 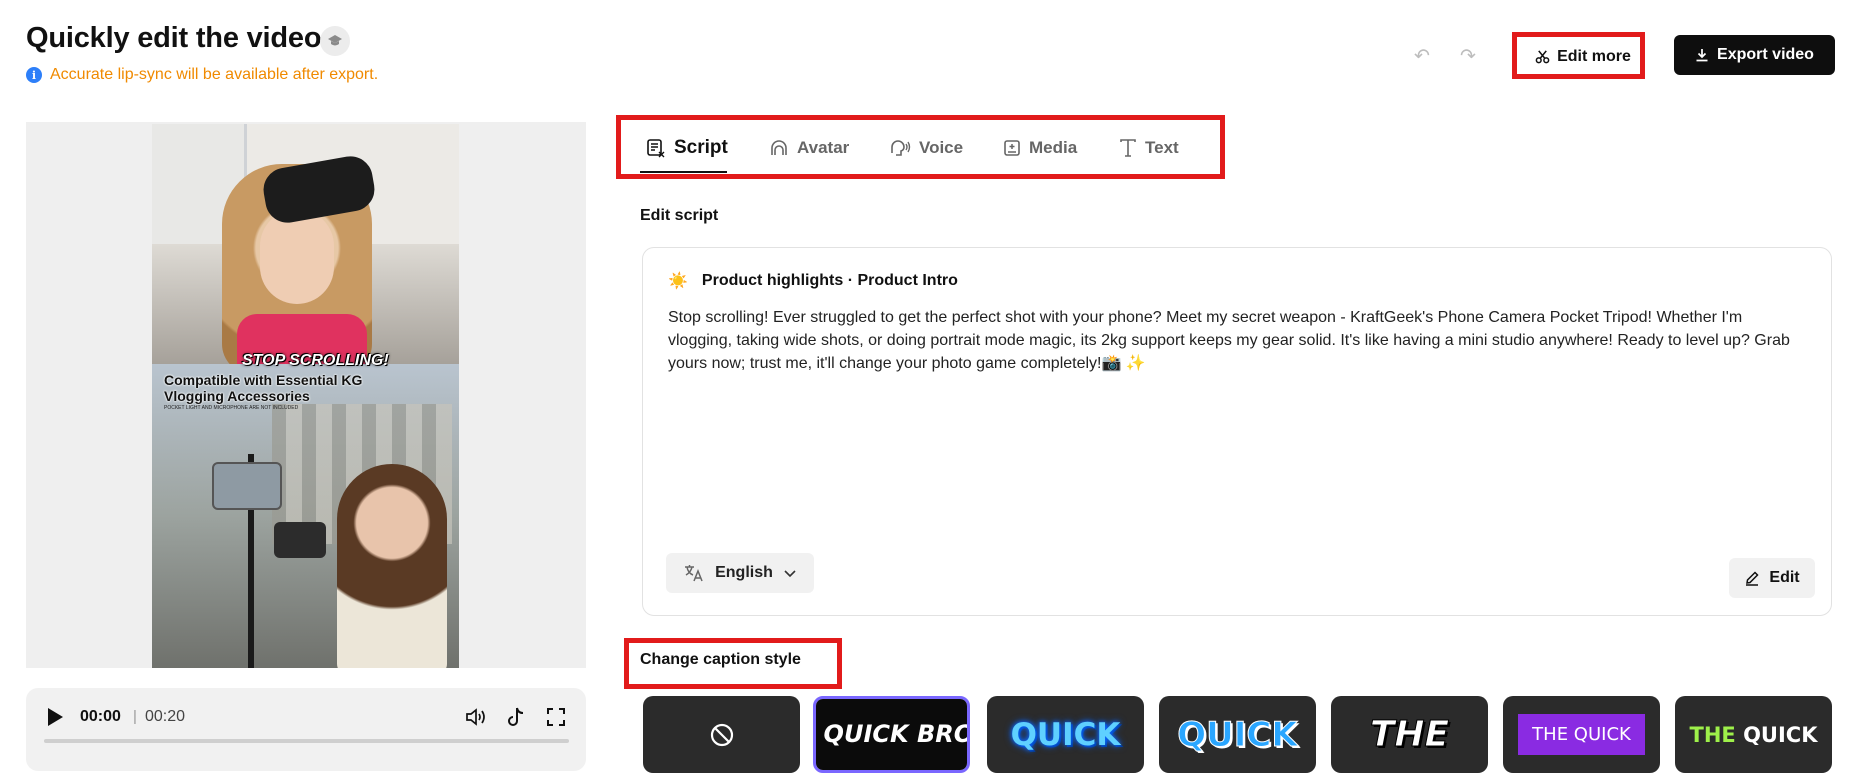 I want to click on language-select: English, so click(x=740, y=573).